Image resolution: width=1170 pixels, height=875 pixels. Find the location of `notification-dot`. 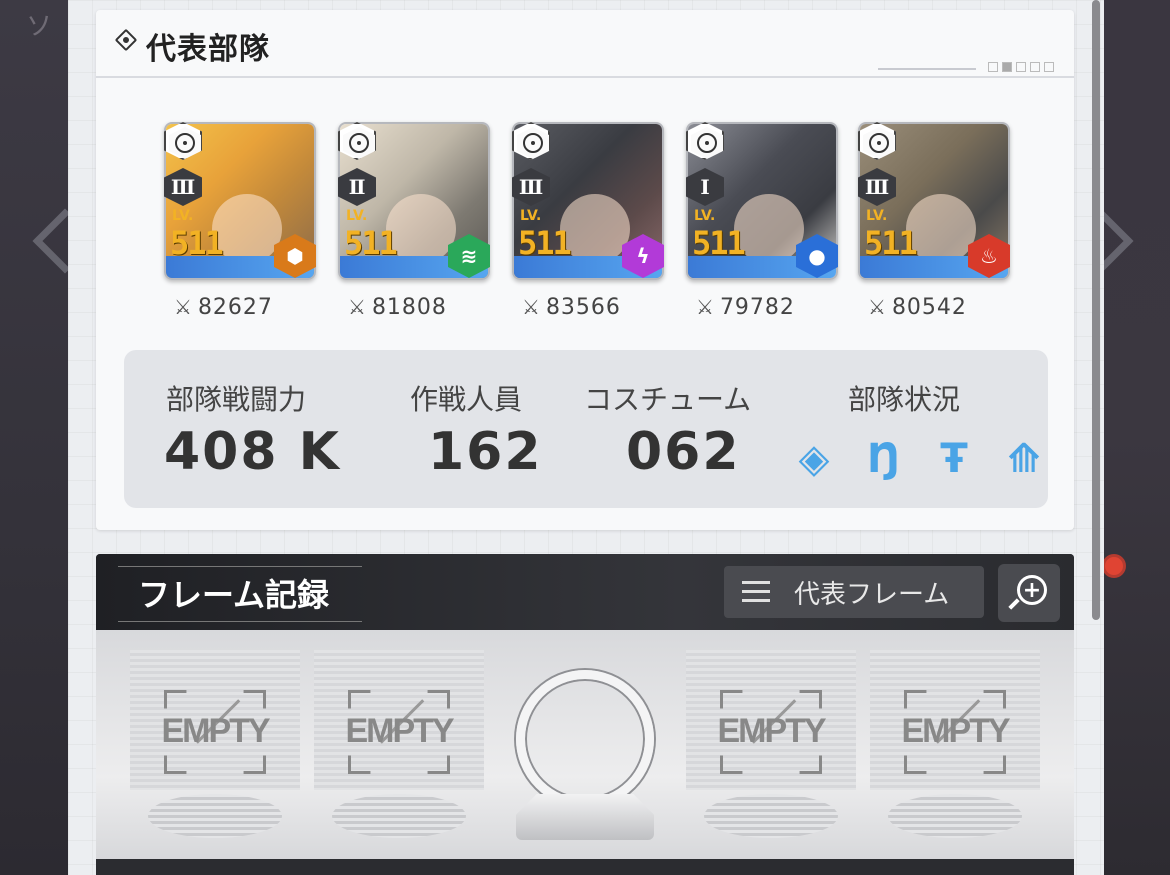

notification-dot is located at coordinates (1114, 566).